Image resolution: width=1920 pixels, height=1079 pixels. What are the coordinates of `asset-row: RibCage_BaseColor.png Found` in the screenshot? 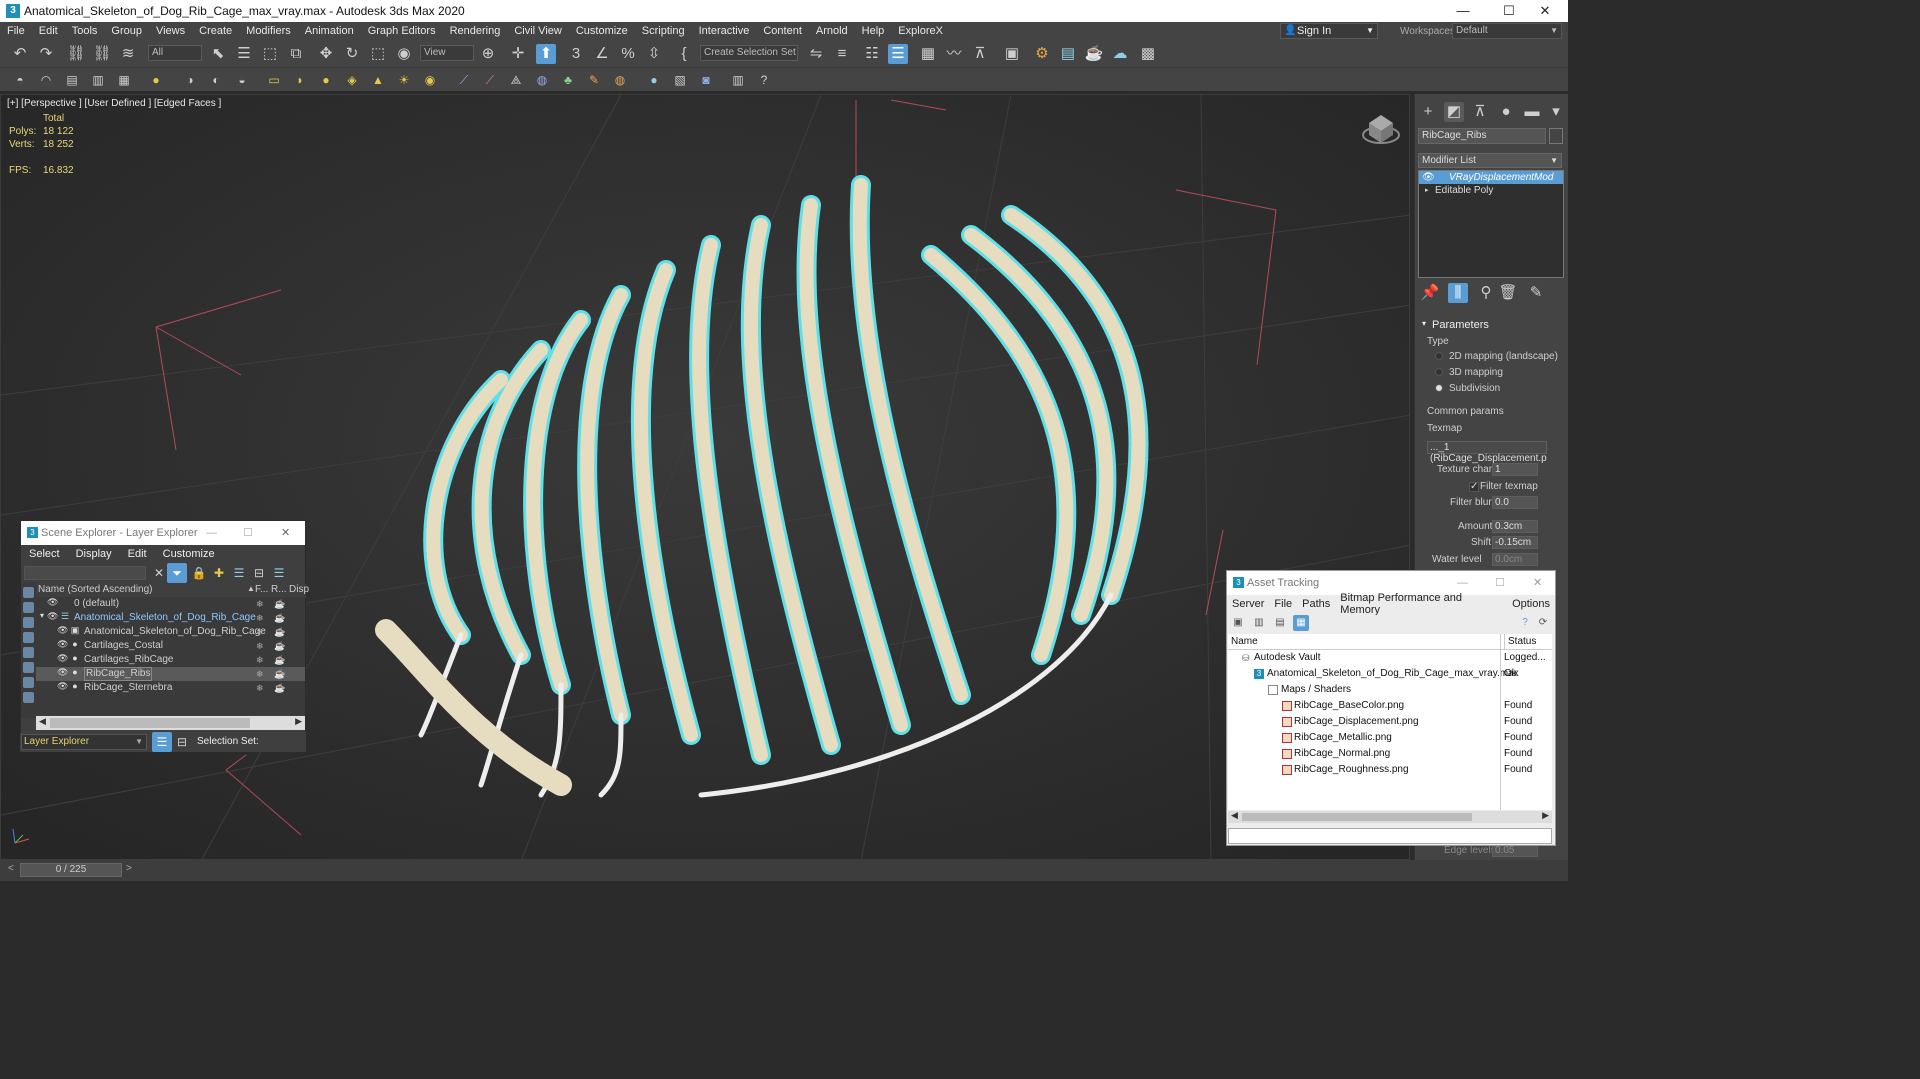 It's located at (1390, 706).